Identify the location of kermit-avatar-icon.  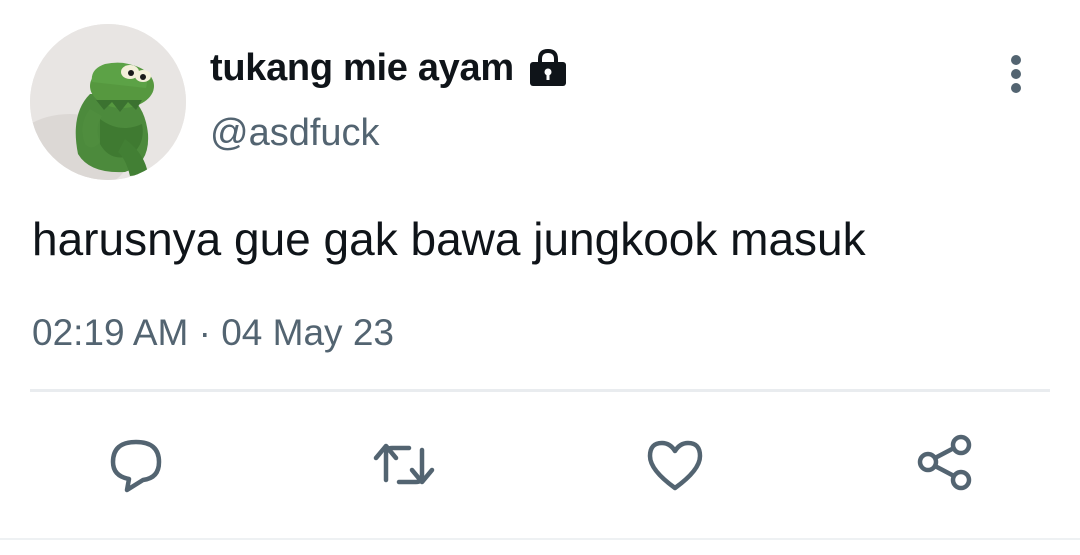
(108, 102).